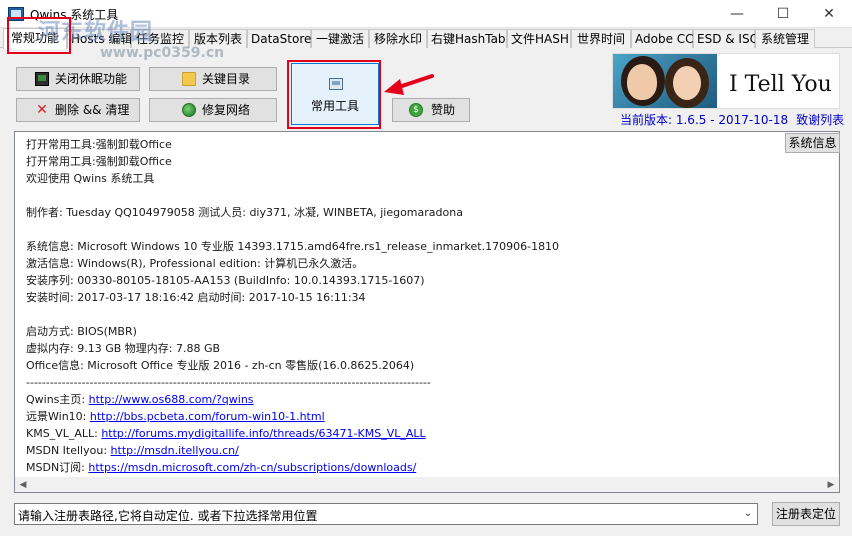 This screenshot has height=536, width=852. Describe the element at coordinates (662, 38) in the screenshot. I see `tab-adobe-cc: Adobe CC` at that location.